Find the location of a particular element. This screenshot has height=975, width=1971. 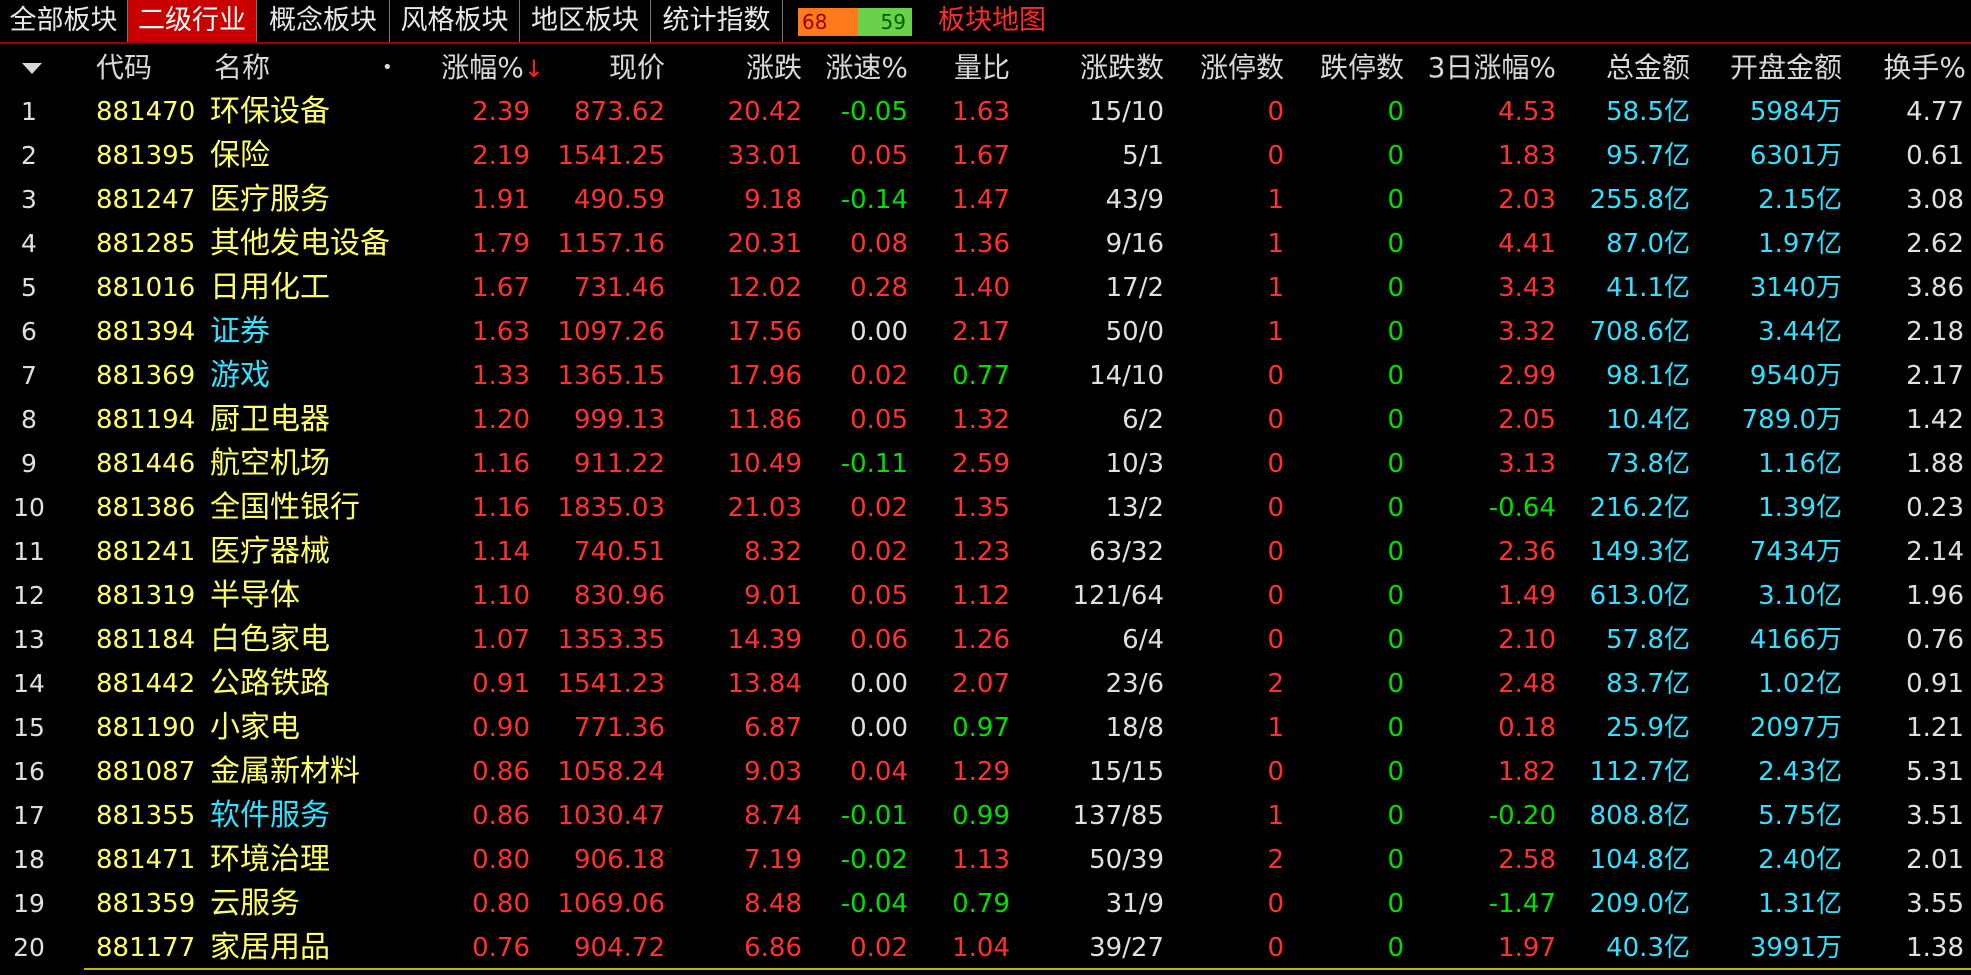

header-limit-down: 跌停数 is located at coordinates (1344, 68).